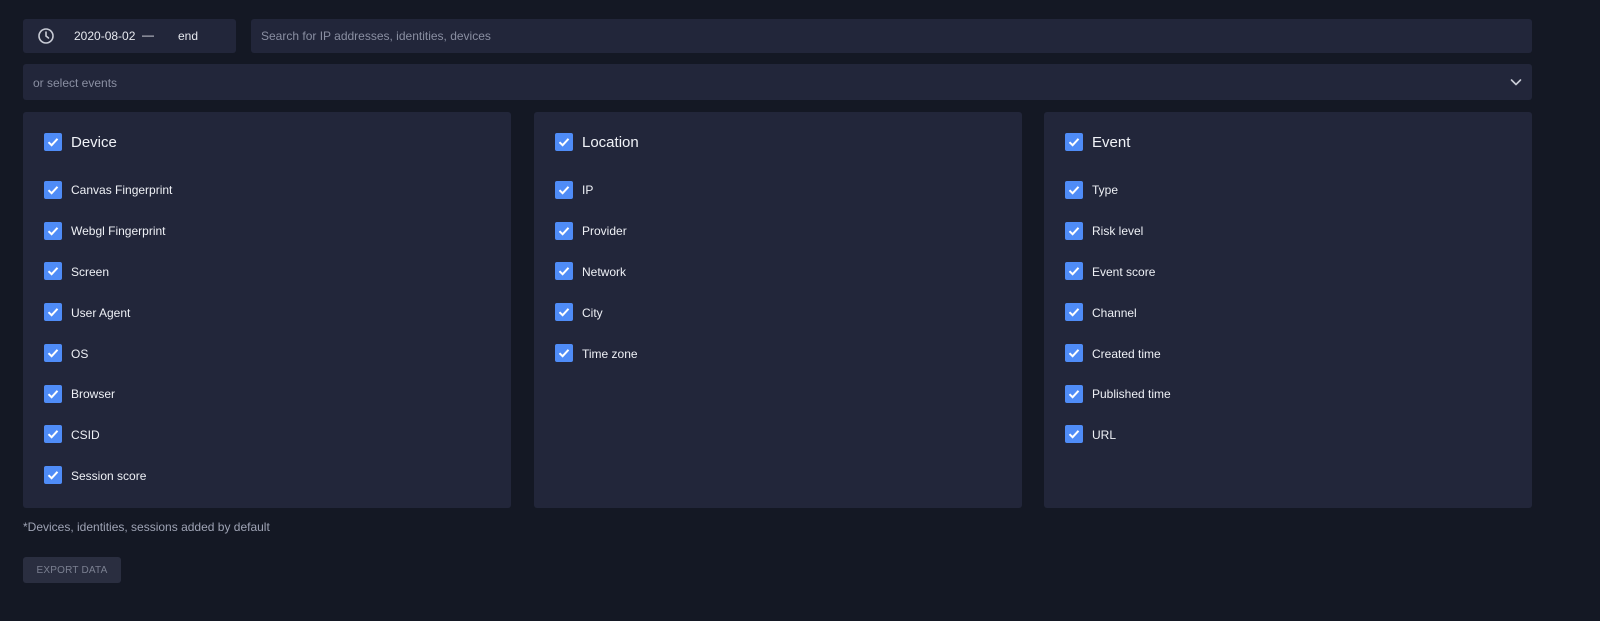 The width and height of the screenshot is (1600, 621). I want to click on checkbox-user-agent, so click(53, 312).